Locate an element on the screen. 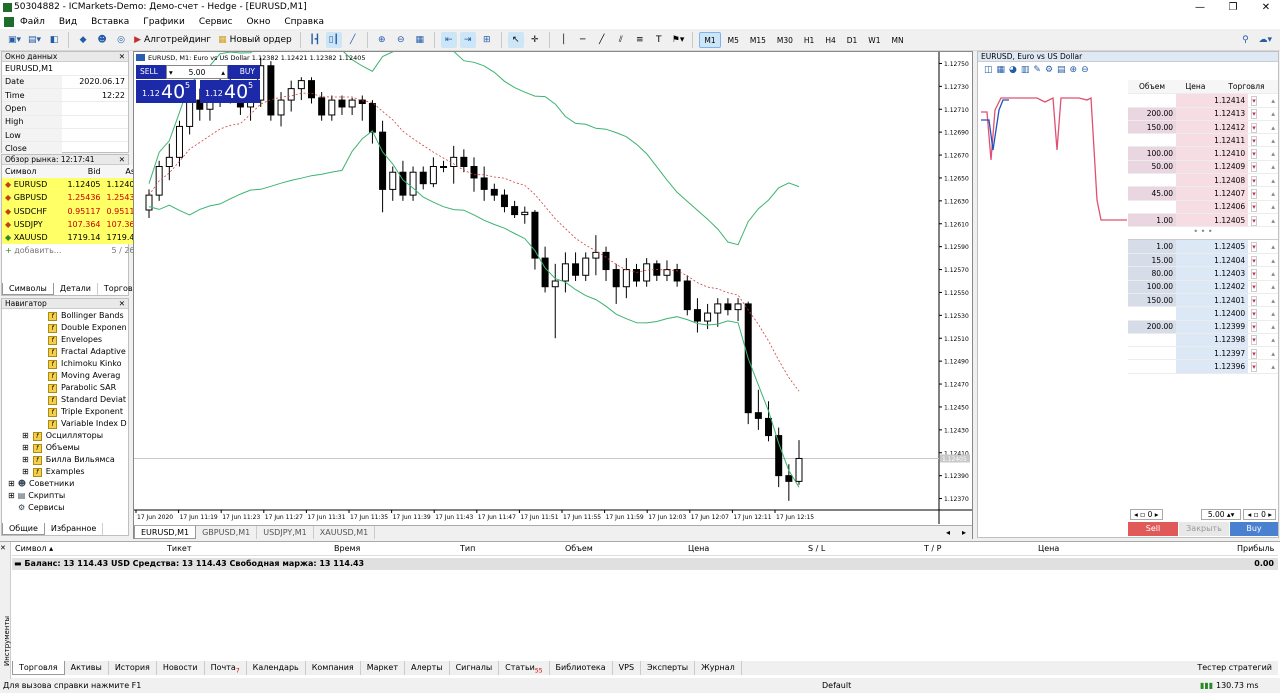 Image resolution: width=1280 pixels, height=693 pixels. nav-root: ⊞ ▤ Скрипты is located at coordinates (65, 496).